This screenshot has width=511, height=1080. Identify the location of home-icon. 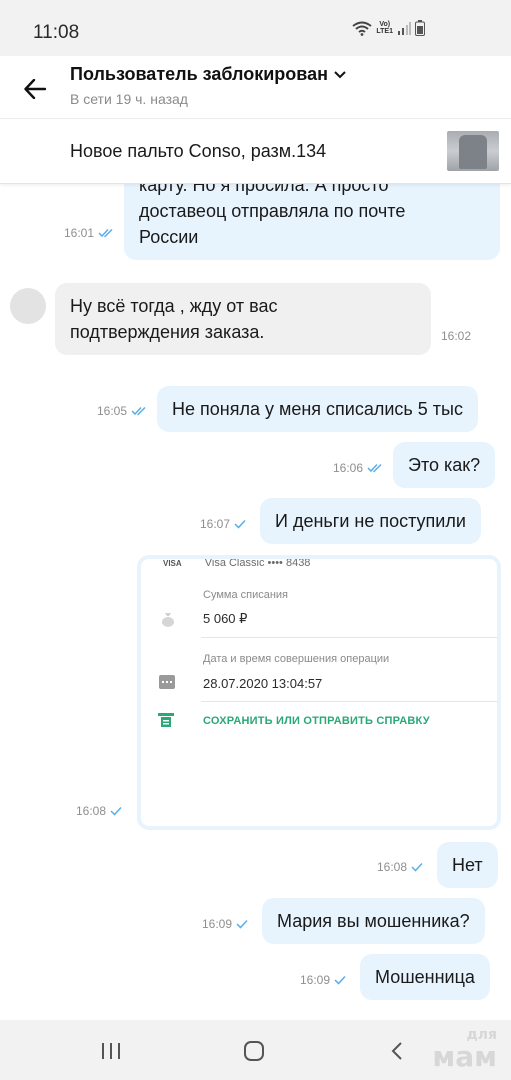
(254, 1051).